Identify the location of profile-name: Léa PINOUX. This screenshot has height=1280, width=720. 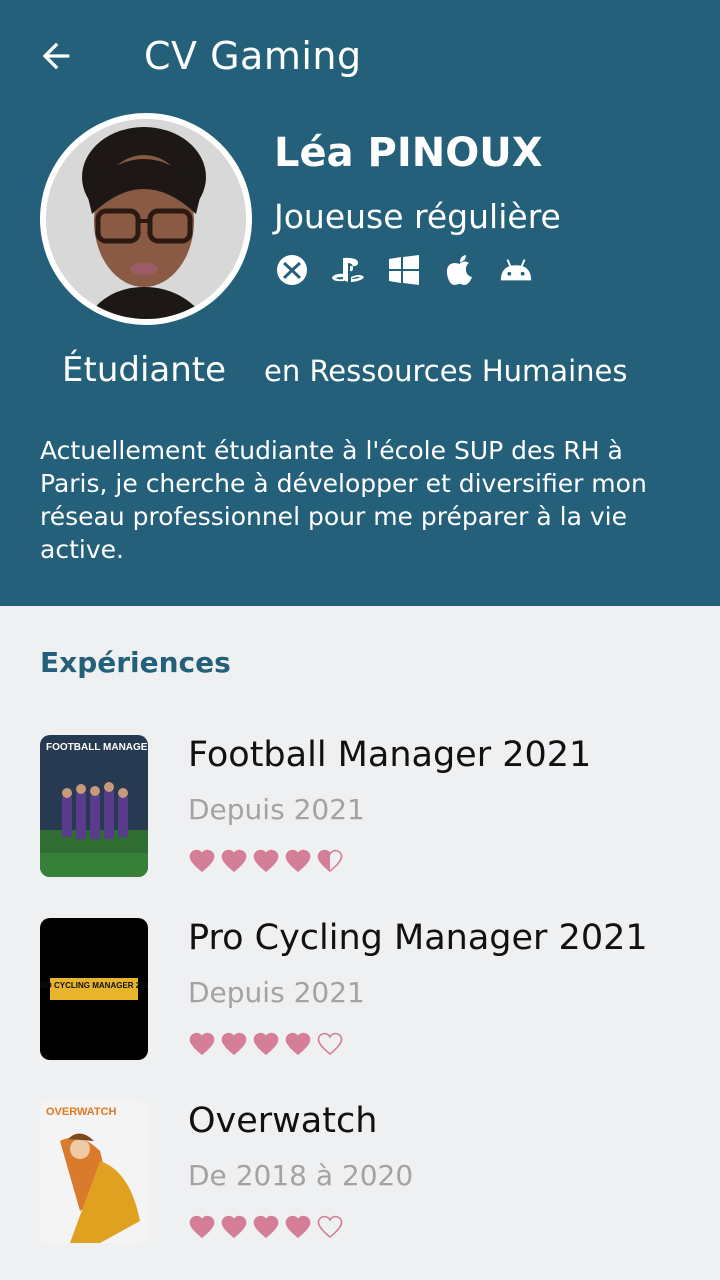
(408, 153).